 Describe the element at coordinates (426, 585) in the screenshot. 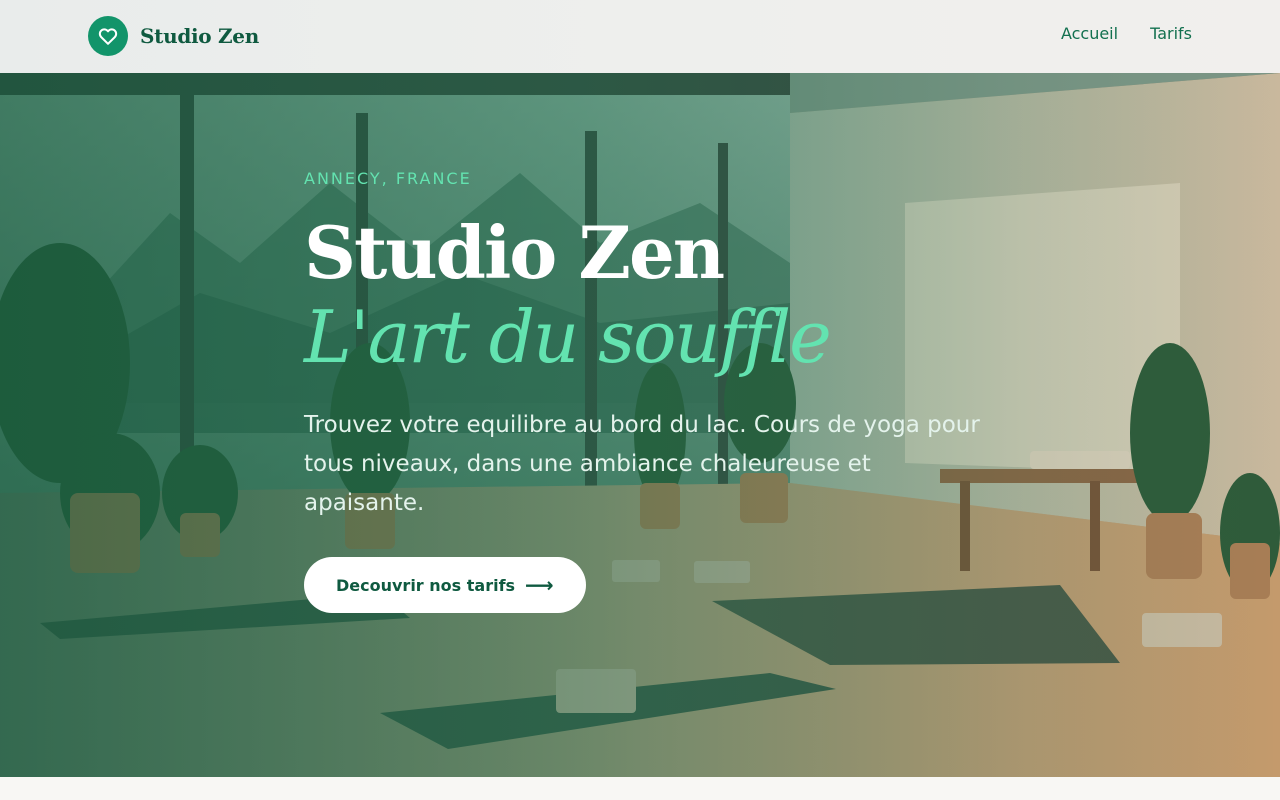

I see `cta-label: Decouvrir nos tarifs` at that location.